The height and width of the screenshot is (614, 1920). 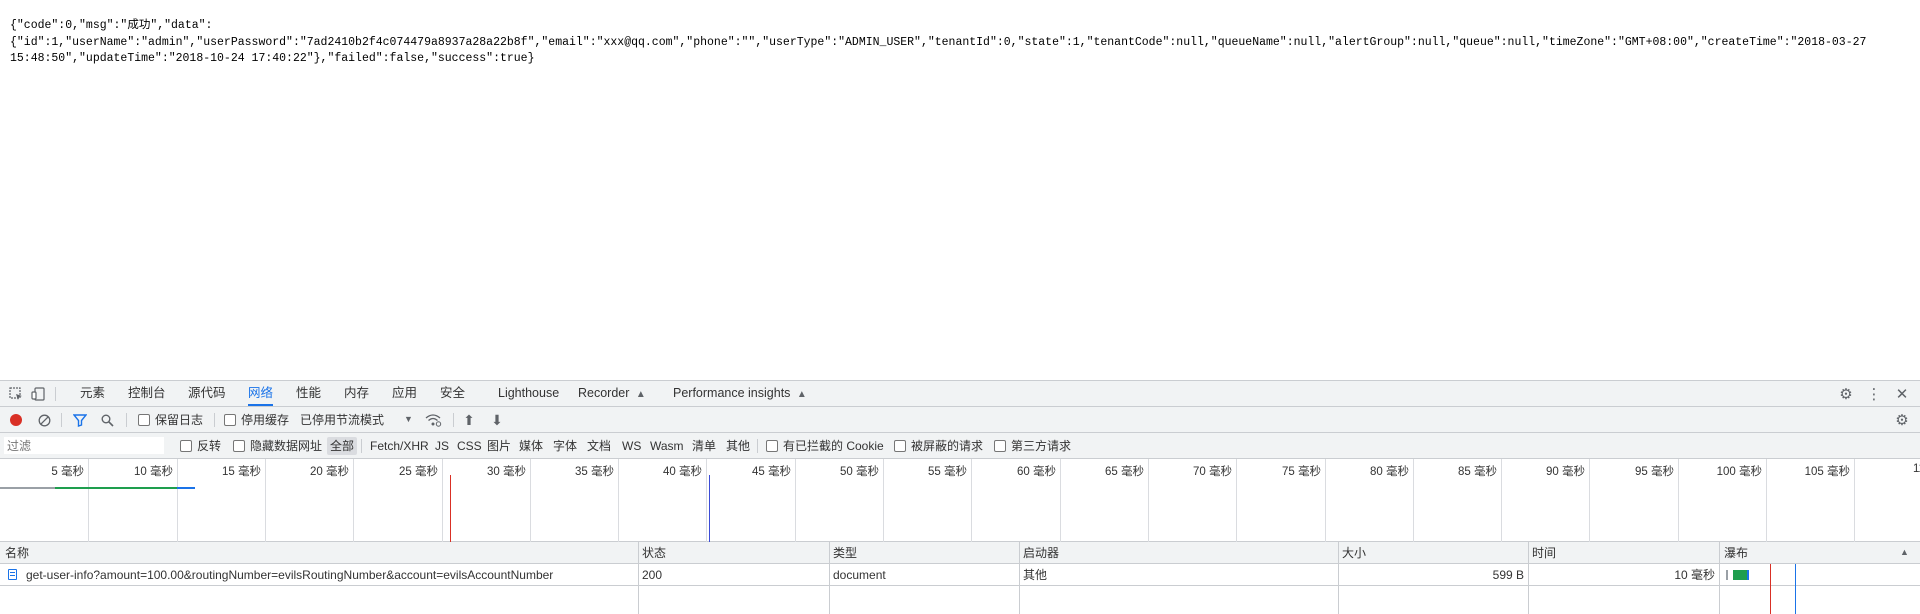 What do you see at coordinates (1902, 420) in the screenshot?
I see `network-settings-gear-icon: ⚙` at bounding box center [1902, 420].